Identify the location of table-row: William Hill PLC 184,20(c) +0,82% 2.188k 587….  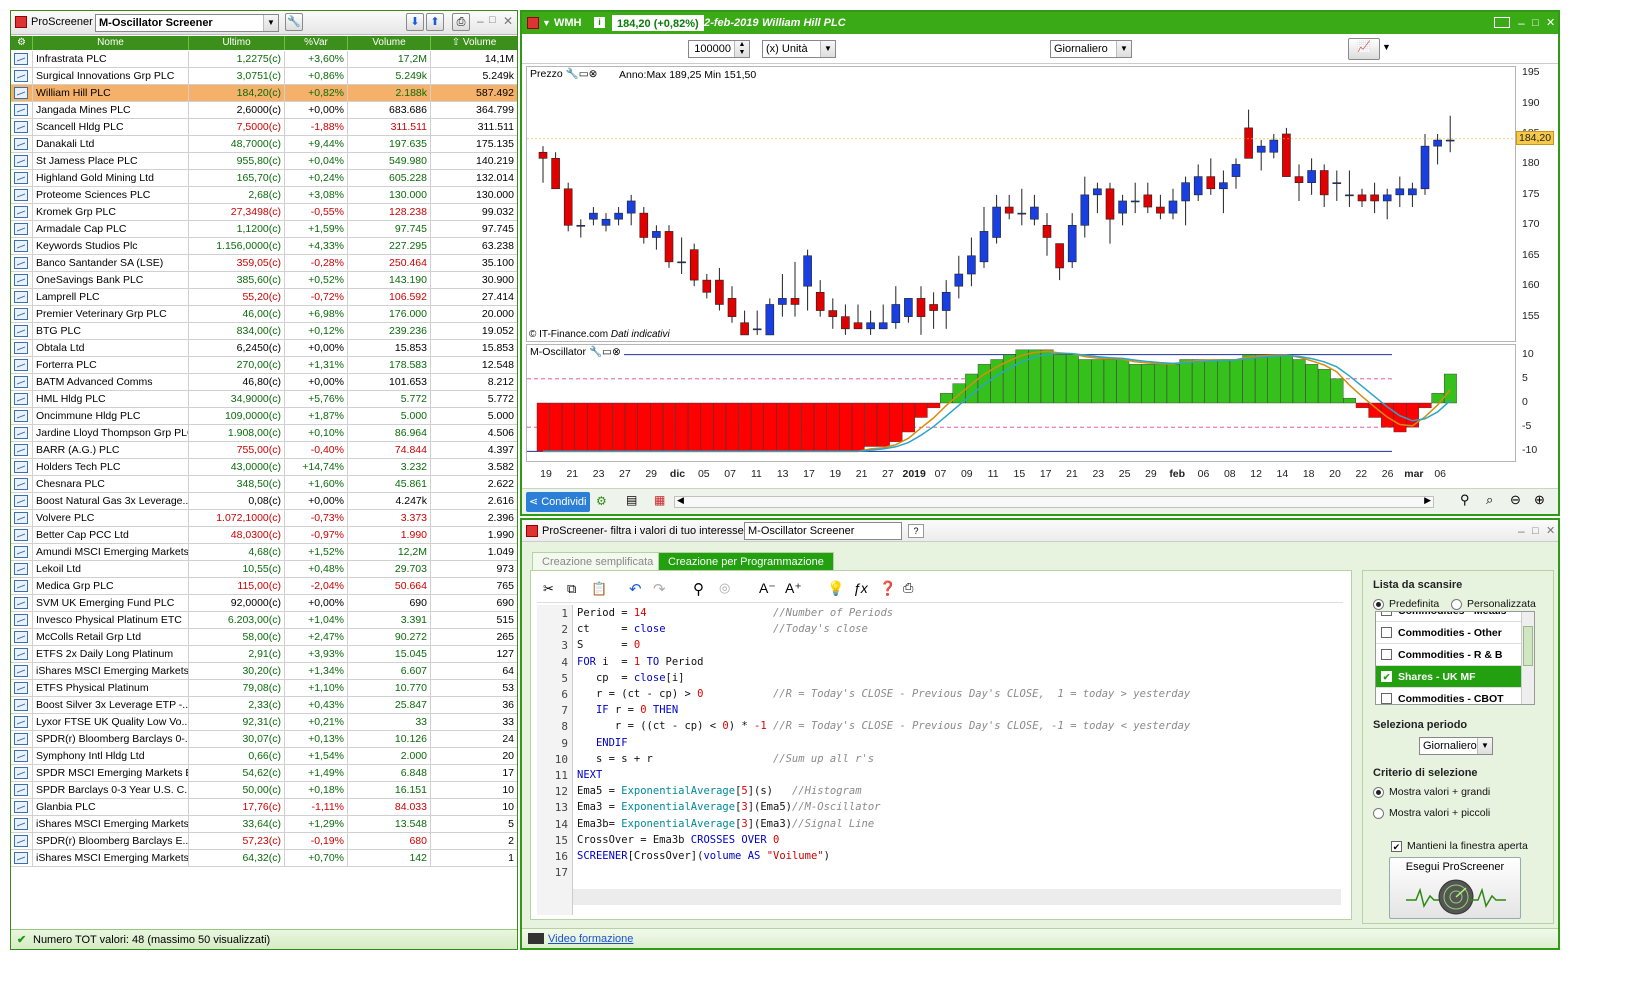
(264, 93).